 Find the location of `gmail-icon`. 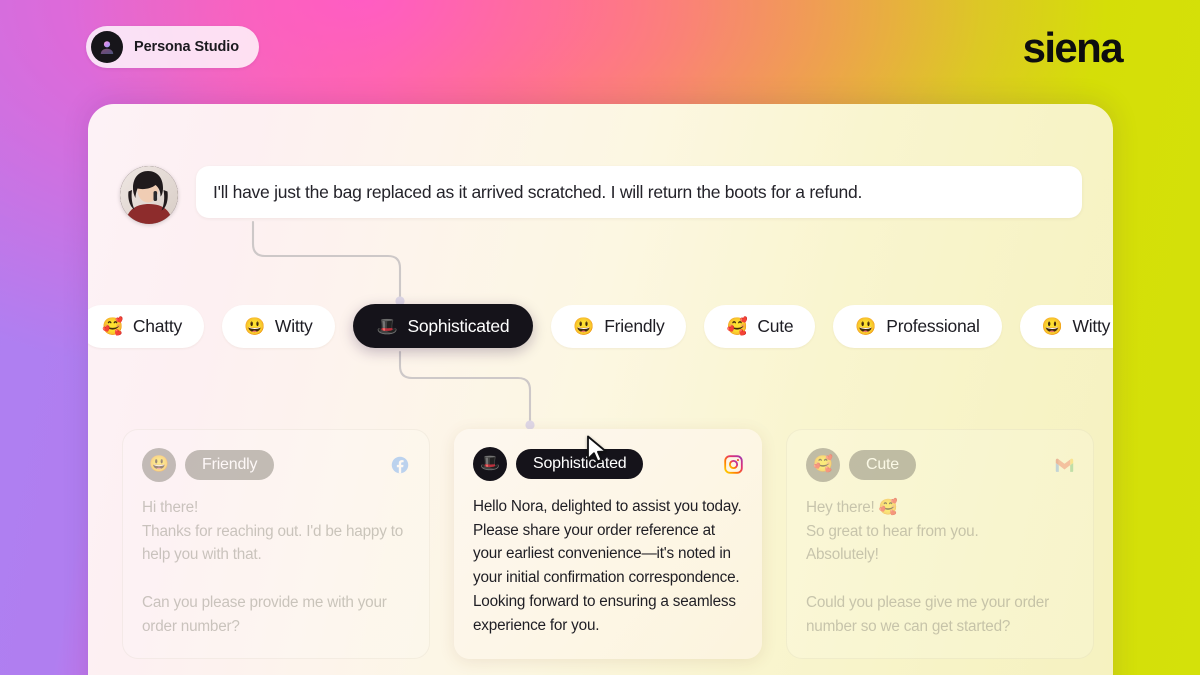

gmail-icon is located at coordinates (1064, 465).